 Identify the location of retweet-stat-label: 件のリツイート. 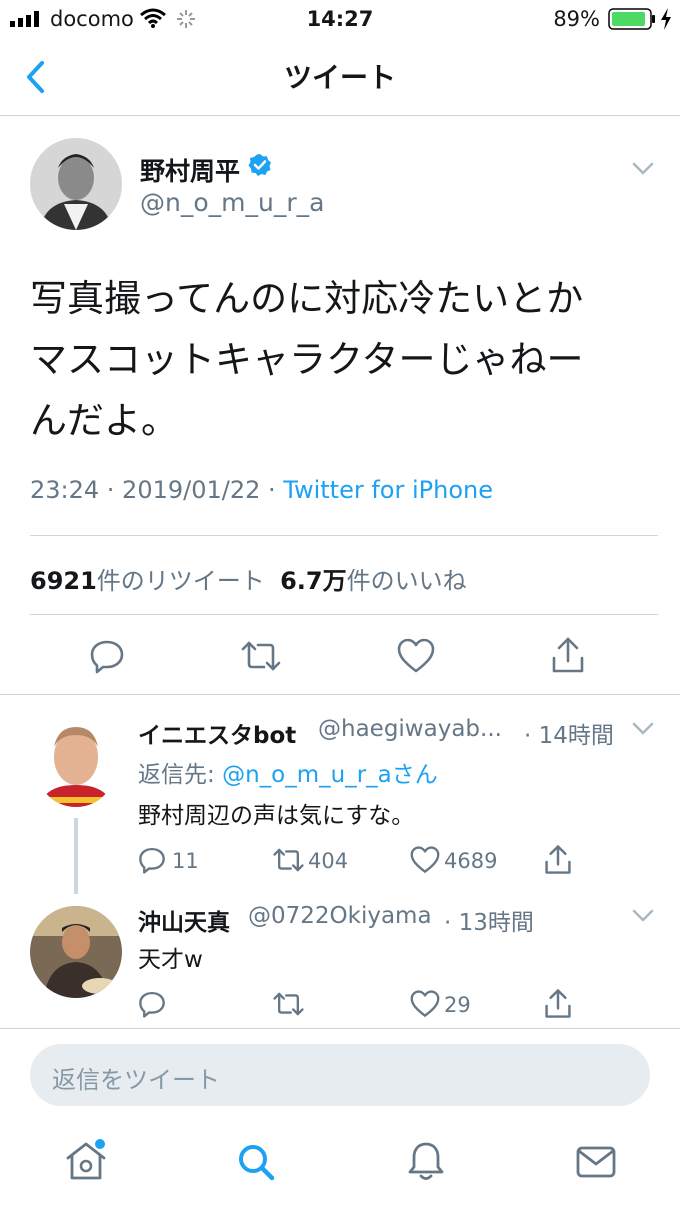
(180, 581).